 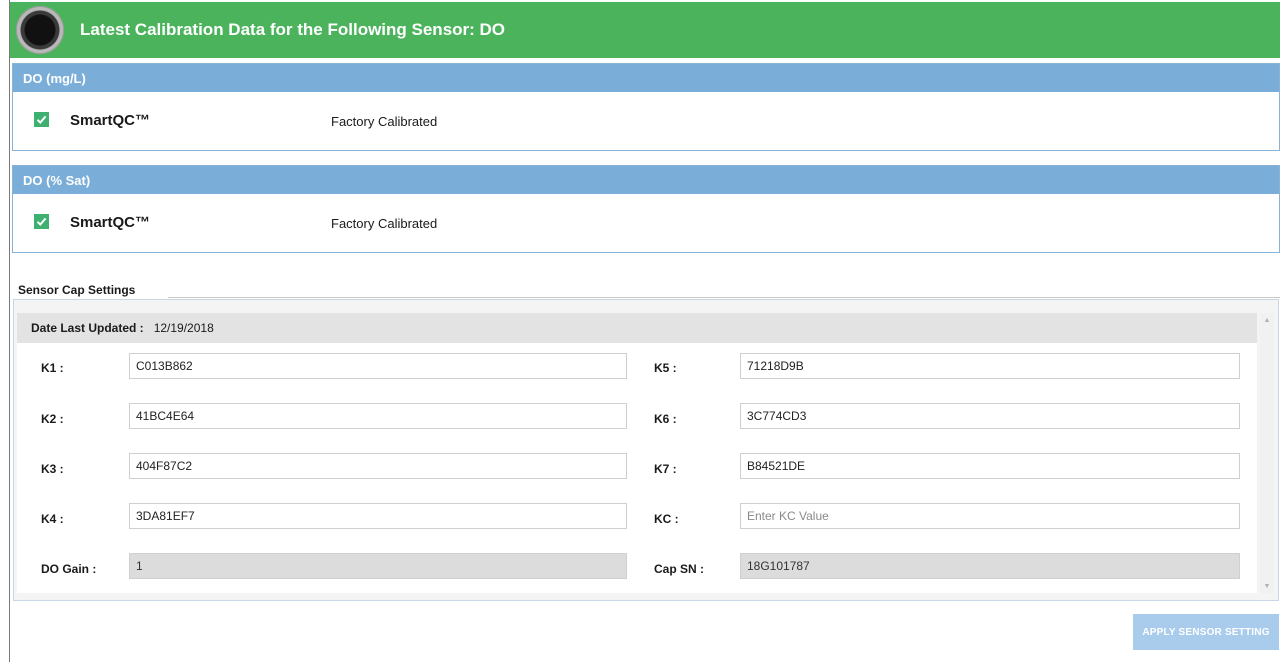 What do you see at coordinates (378, 566) in the screenshot?
I see `do-gain-input: 1` at bounding box center [378, 566].